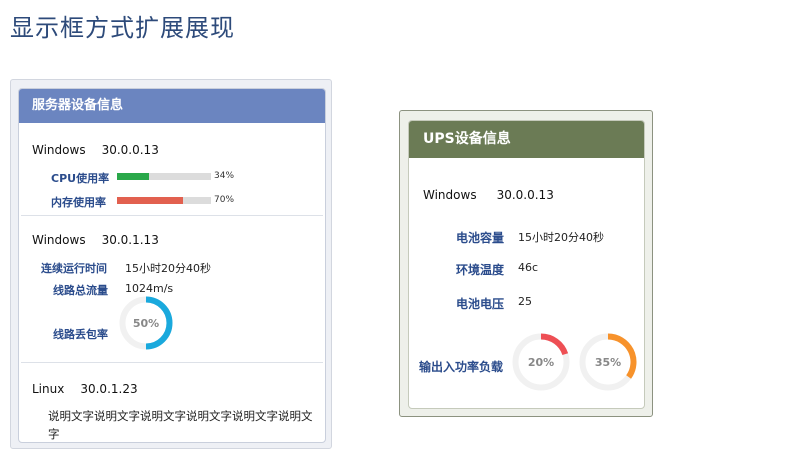 The height and width of the screenshot is (454, 804). I want to click on ambient-temp-value: 46c, so click(528, 267).